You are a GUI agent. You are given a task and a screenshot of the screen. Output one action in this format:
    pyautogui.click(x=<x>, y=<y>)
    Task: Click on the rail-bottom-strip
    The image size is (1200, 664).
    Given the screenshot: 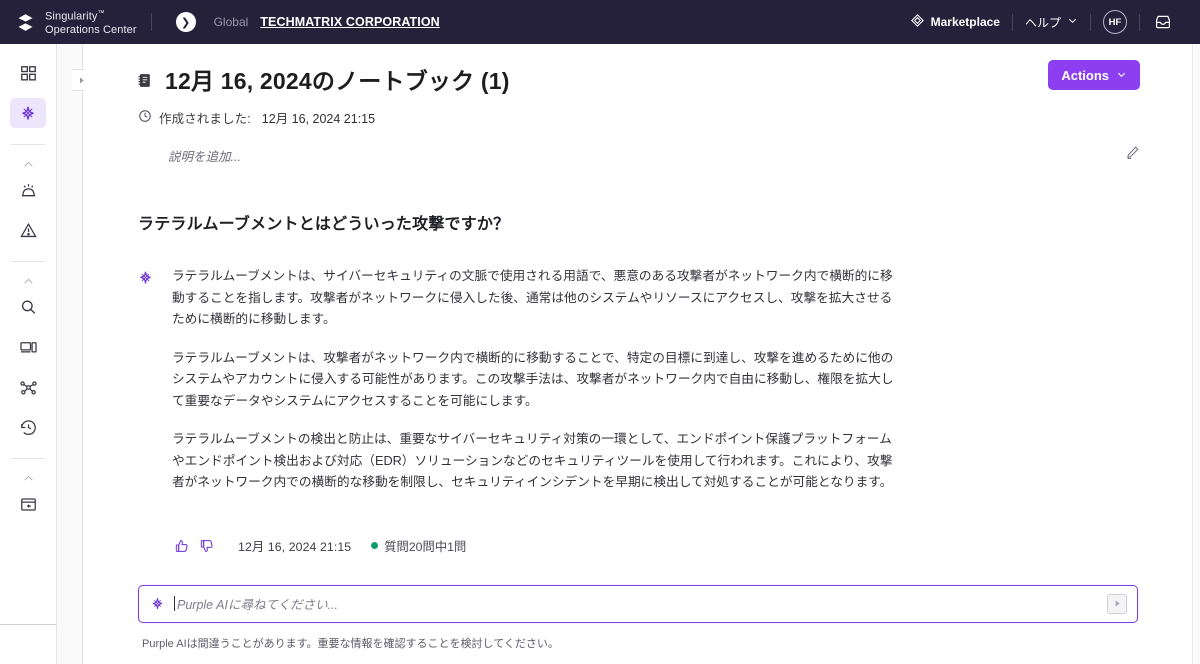 What is the action you would take?
    pyautogui.click(x=28, y=644)
    